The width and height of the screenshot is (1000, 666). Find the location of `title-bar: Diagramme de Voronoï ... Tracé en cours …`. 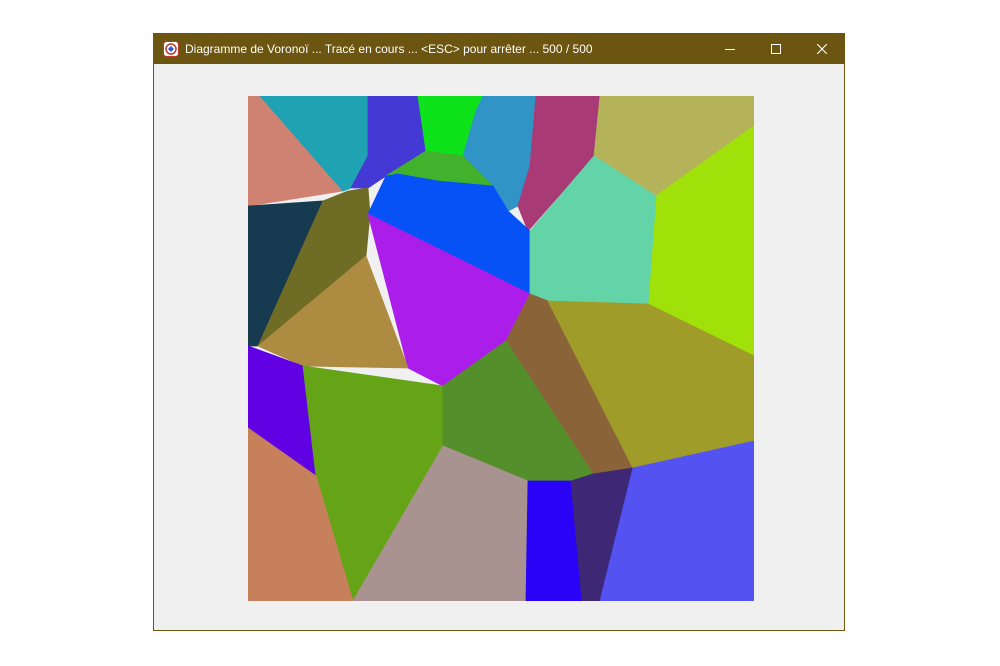

title-bar: Diagramme de Voronoï ... Tracé en cours … is located at coordinates (499, 49).